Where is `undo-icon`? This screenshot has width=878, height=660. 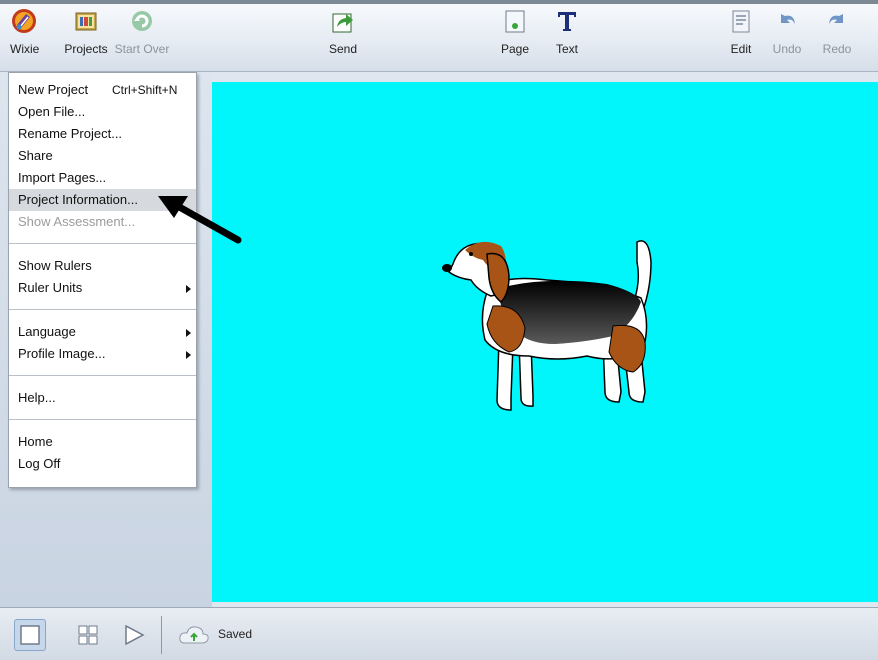
undo-icon is located at coordinates (788, 19).